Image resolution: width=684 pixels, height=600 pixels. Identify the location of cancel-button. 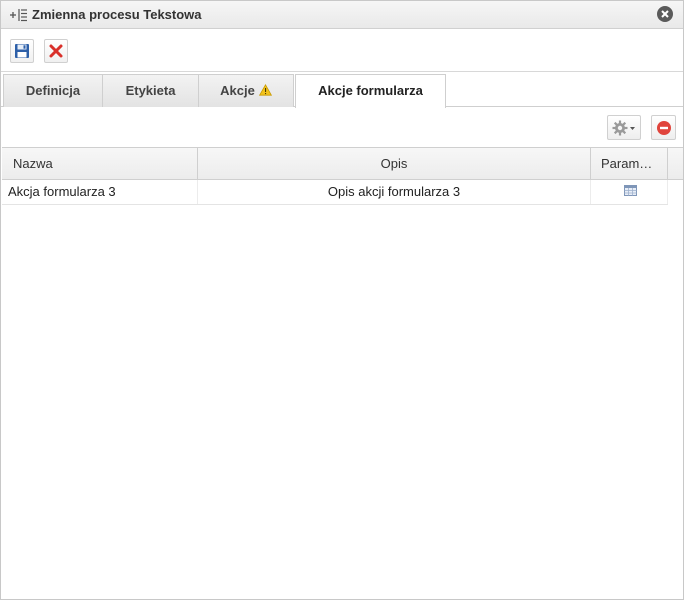
(56, 51).